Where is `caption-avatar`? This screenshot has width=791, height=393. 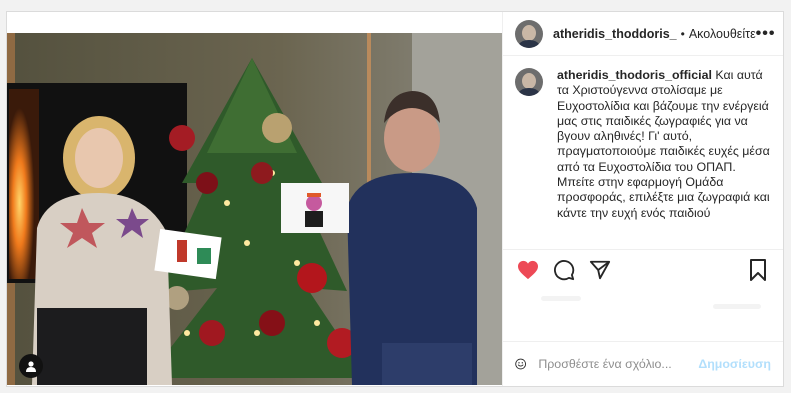
caption-avatar is located at coordinates (529, 82).